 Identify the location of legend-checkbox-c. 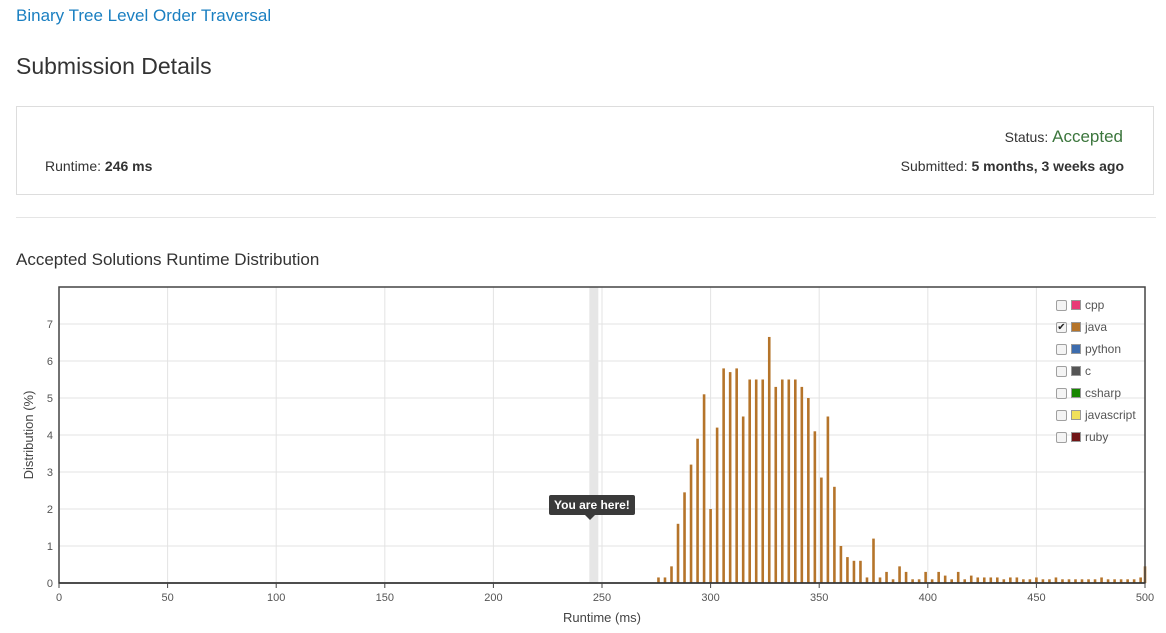
(1061, 371).